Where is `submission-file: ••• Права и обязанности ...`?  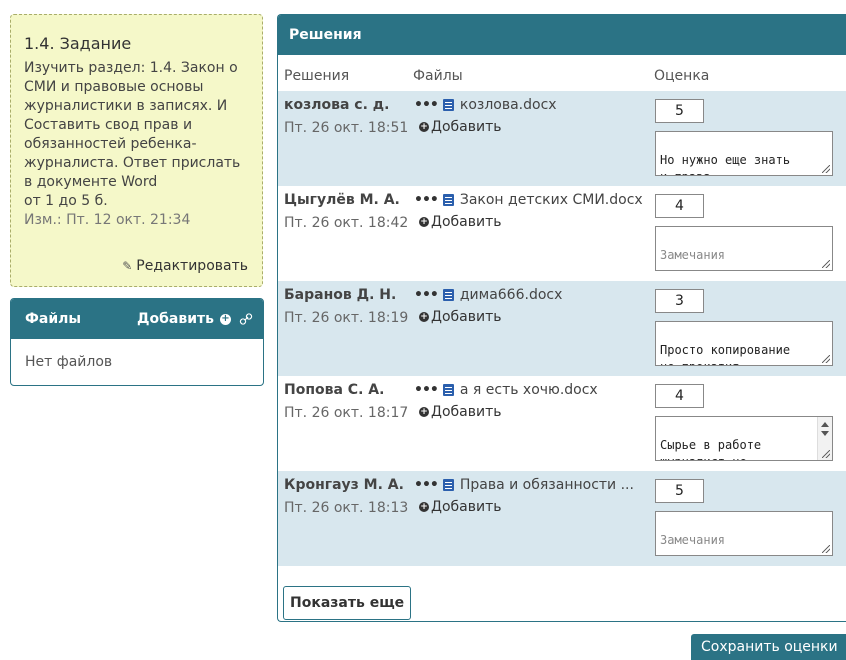
submission-file: ••• Права и обязанности ... is located at coordinates (524, 485).